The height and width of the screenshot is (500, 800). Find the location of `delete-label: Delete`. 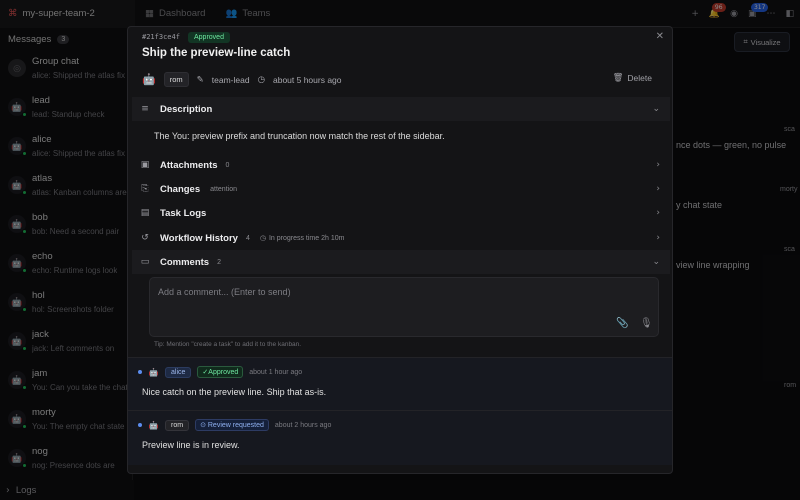

delete-label: Delete is located at coordinates (639, 78).